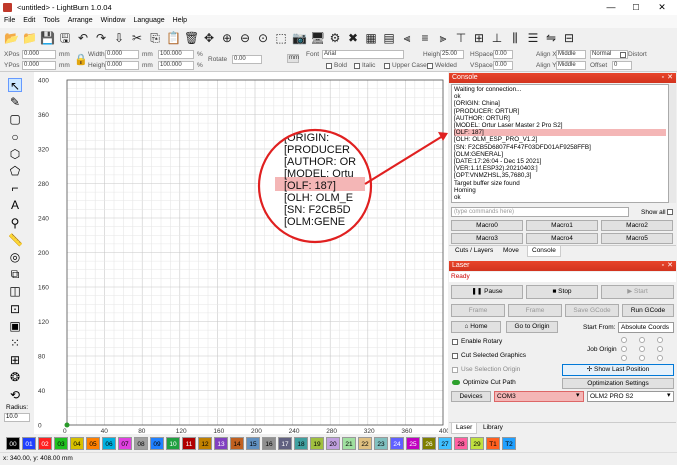 The height and width of the screenshot is (465, 677). Describe the element at coordinates (301, 443) in the screenshot. I see `palette-swatch-18: 18` at that location.